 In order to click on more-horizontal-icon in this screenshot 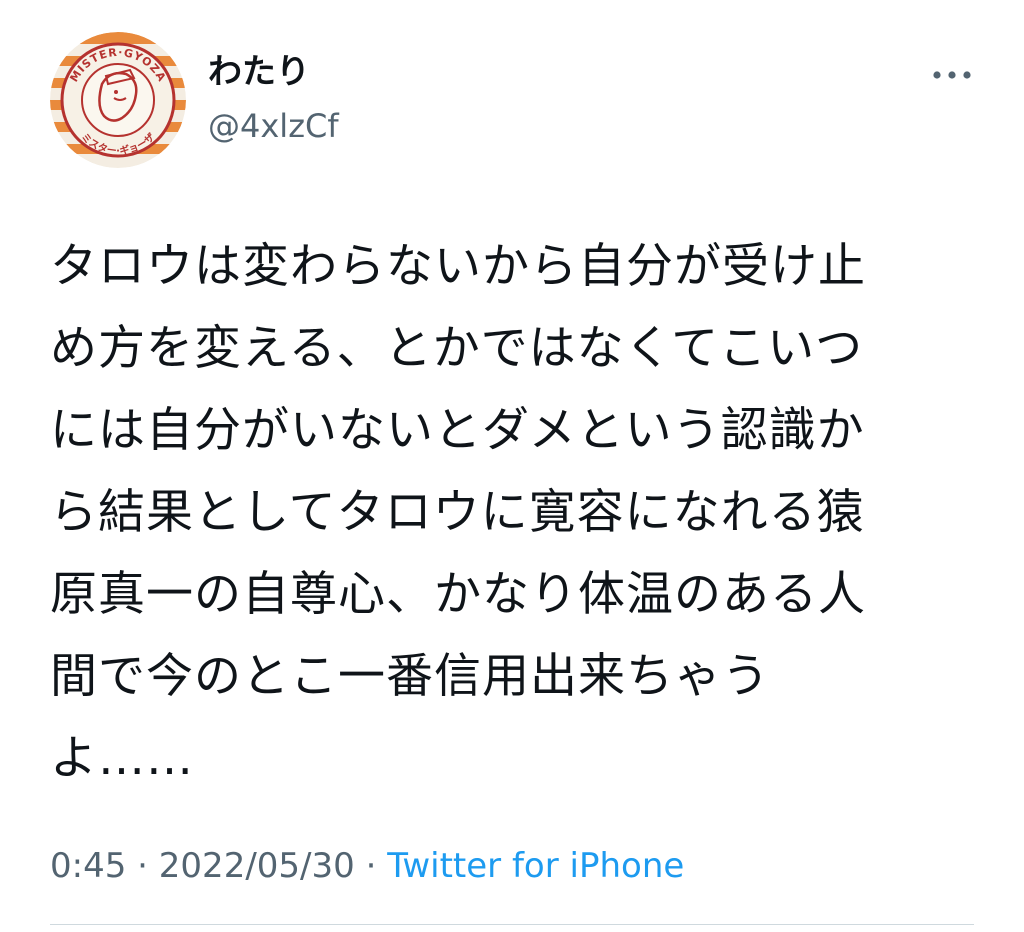, I will do `click(952, 75)`.